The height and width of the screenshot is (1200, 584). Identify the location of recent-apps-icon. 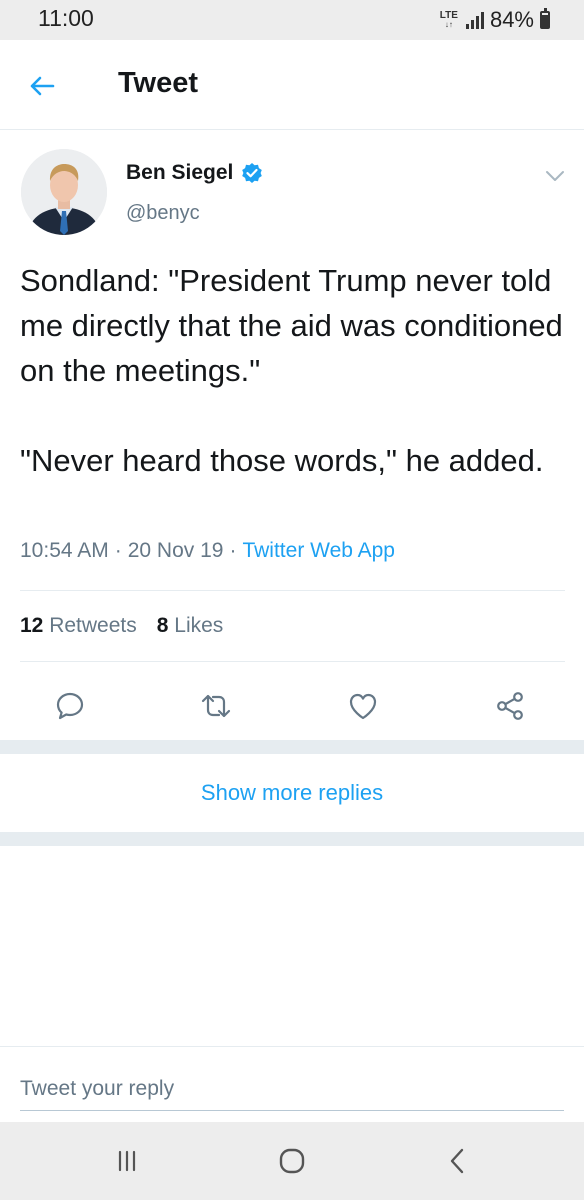
(127, 1161).